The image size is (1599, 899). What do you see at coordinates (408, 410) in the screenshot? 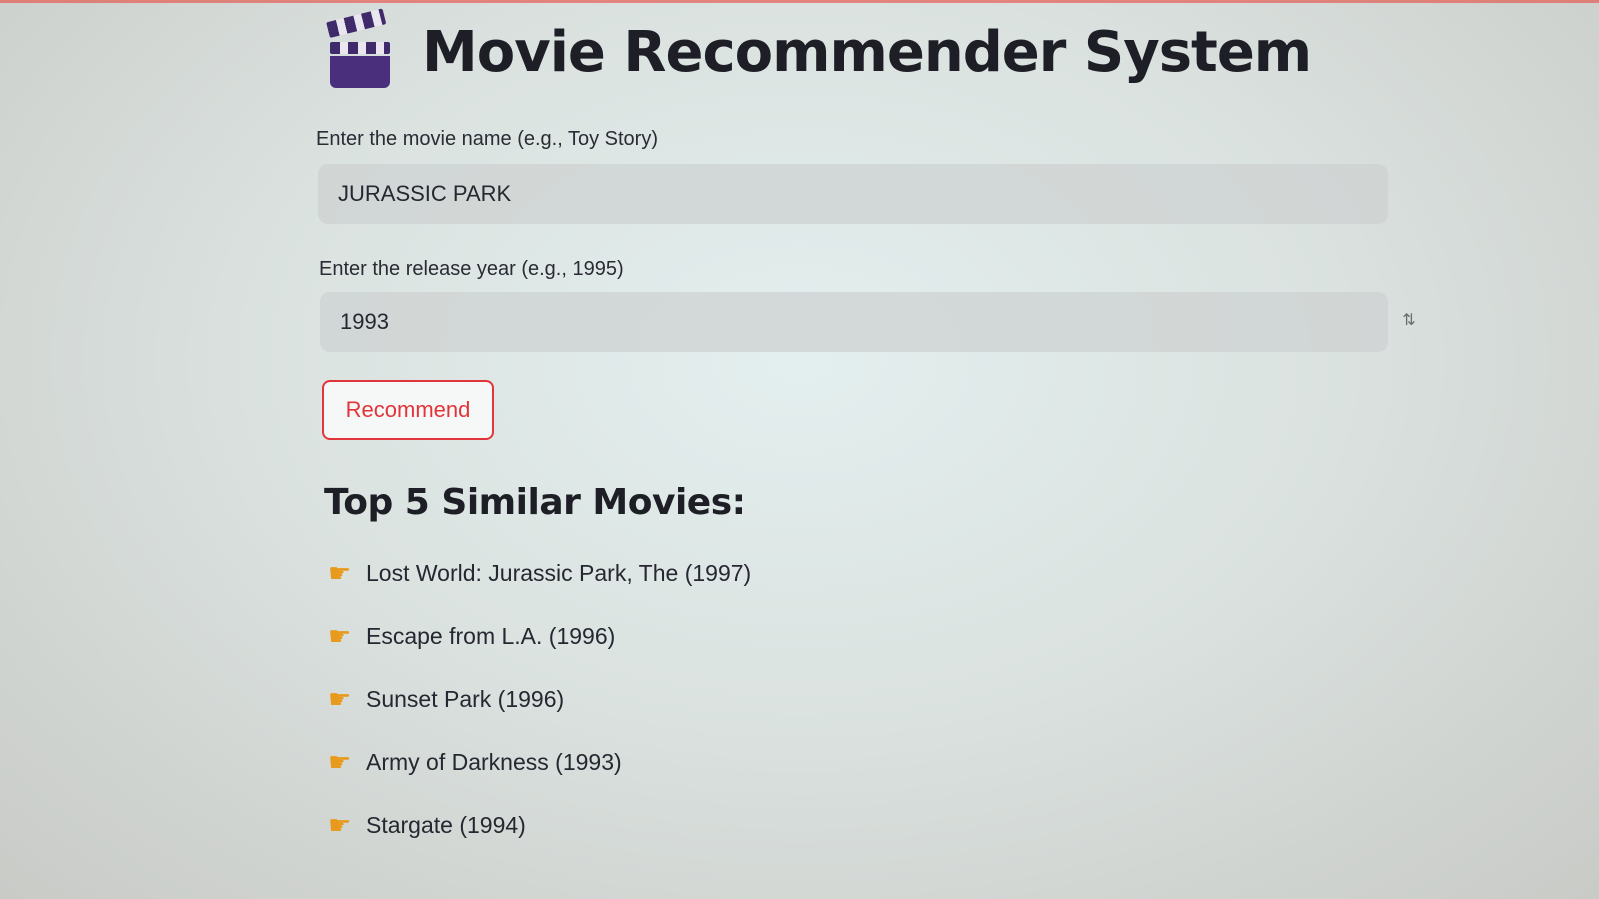
I see `recommend-button: Recommend` at bounding box center [408, 410].